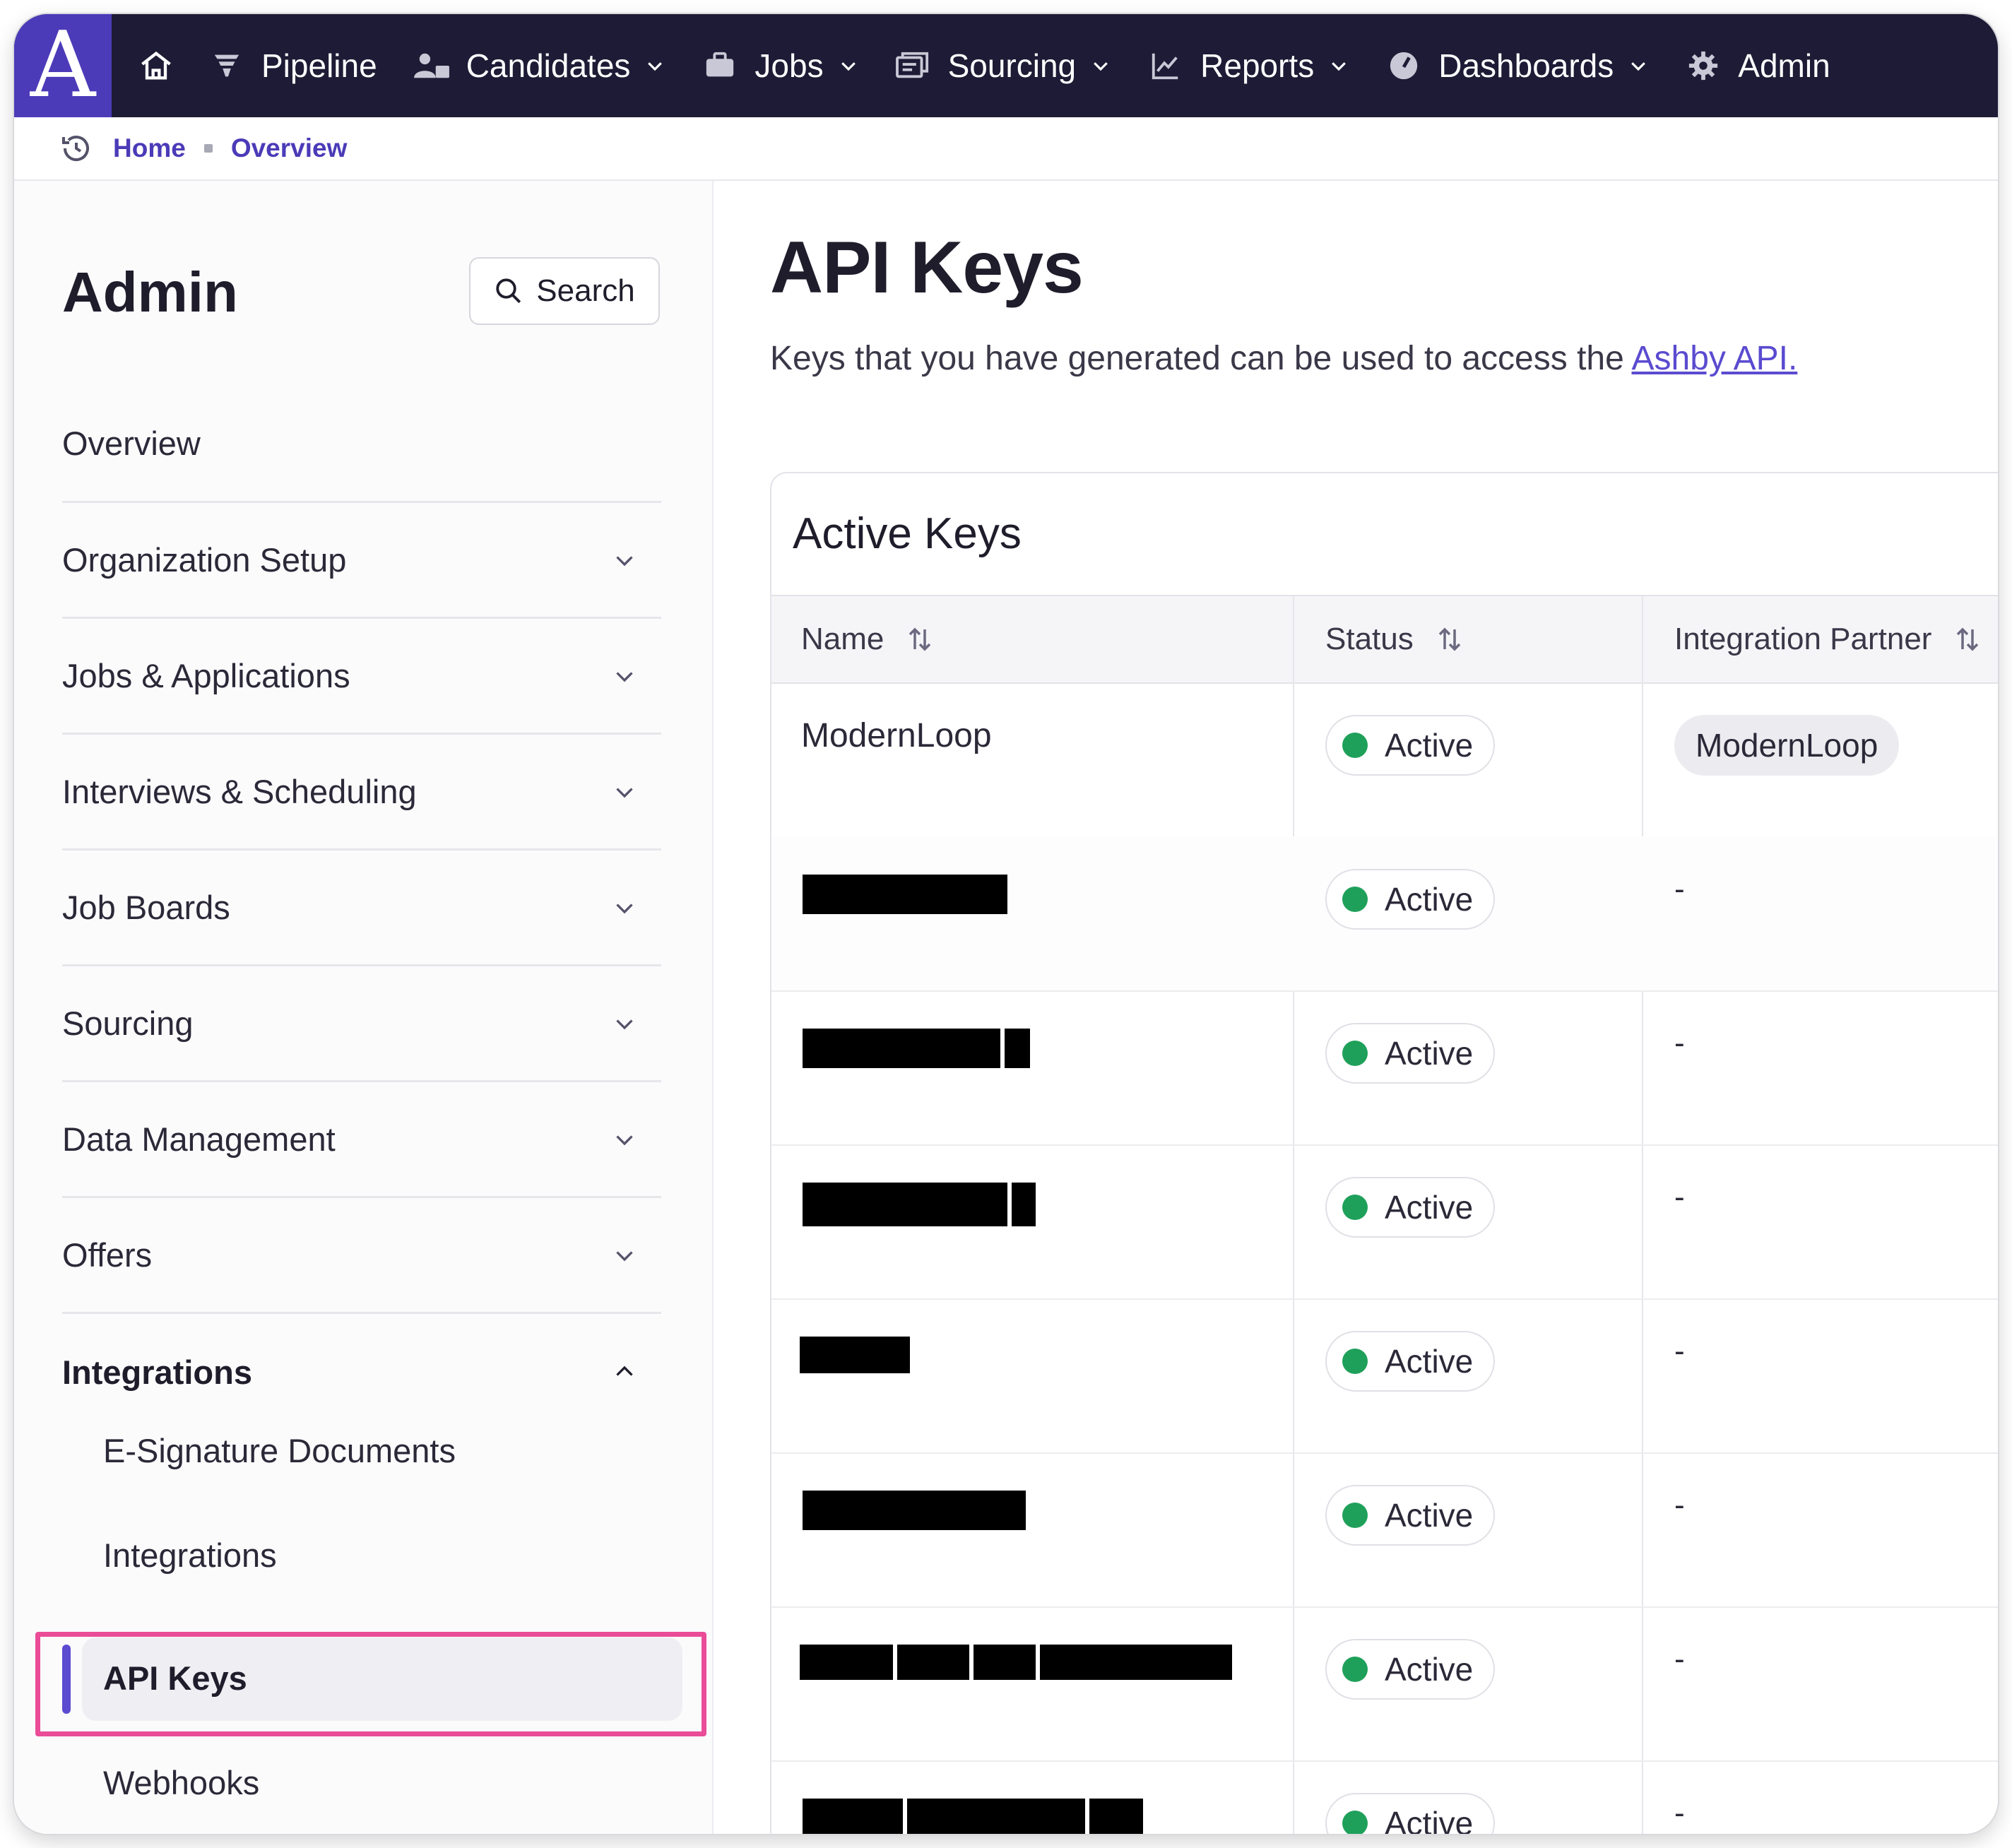 This screenshot has width=2012, height=1848. What do you see at coordinates (157, 1372) in the screenshot?
I see `sidebar-item-label: Integrations` at bounding box center [157, 1372].